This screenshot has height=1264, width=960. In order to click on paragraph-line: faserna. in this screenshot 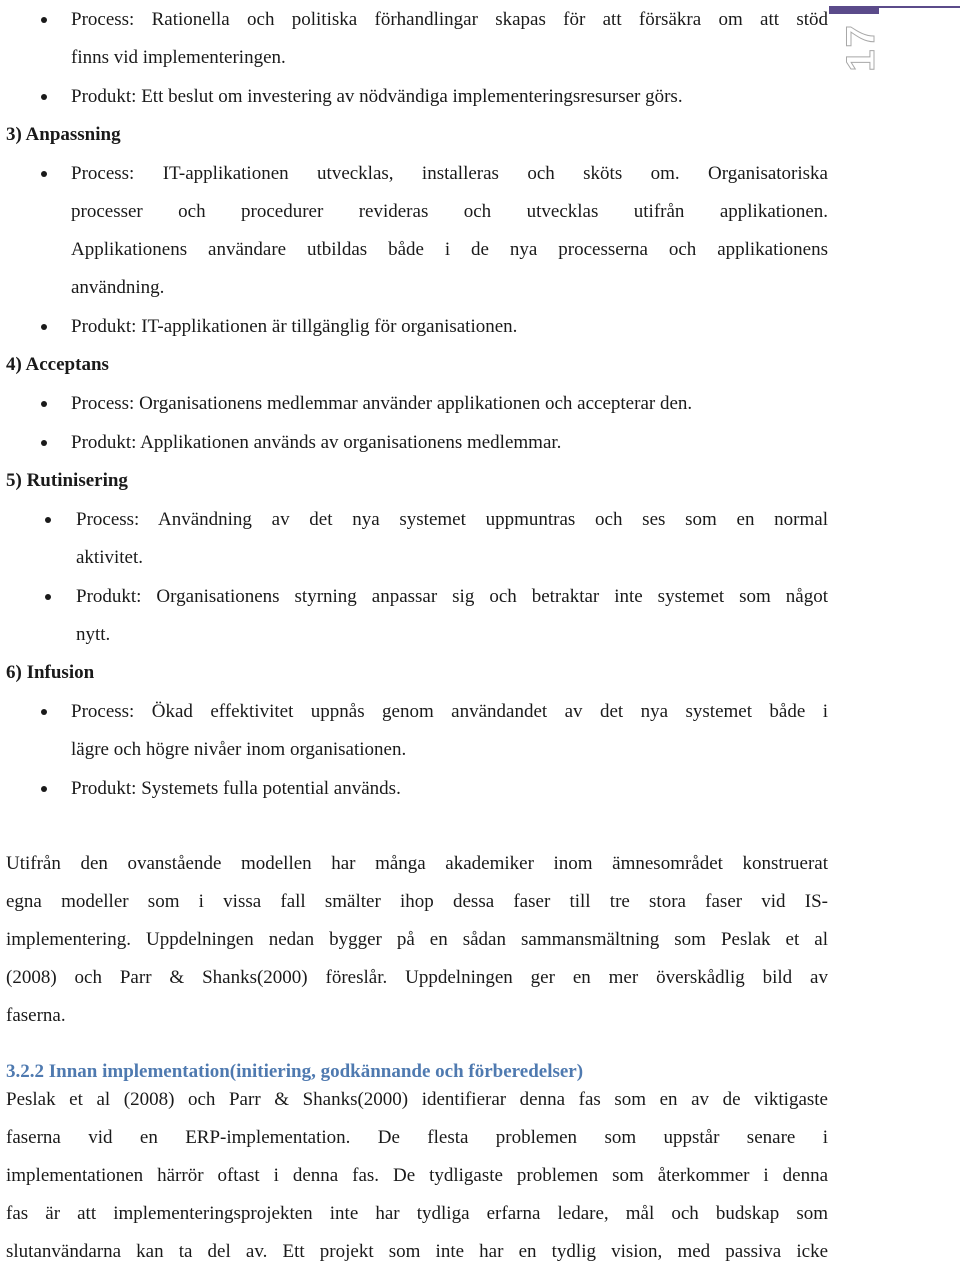, I will do `click(36, 1015)`.